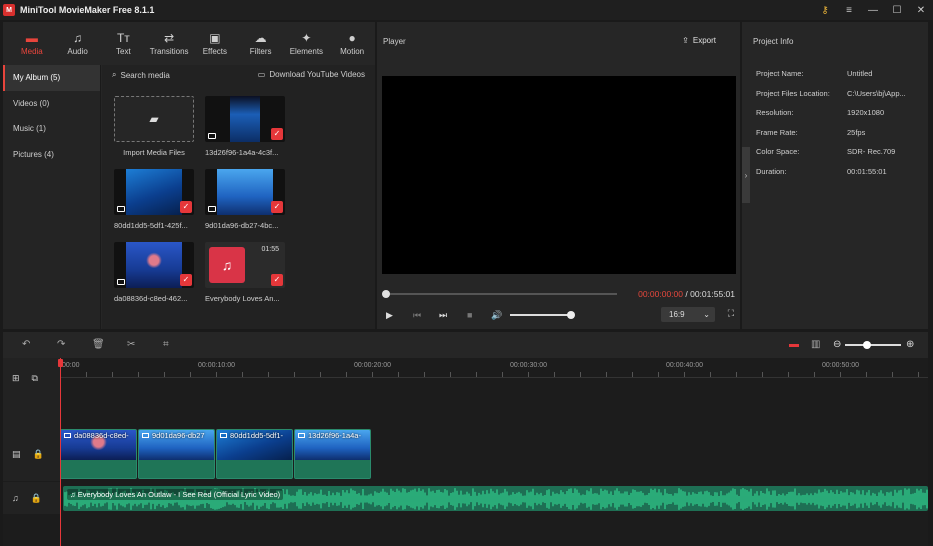 Image resolution: width=933 pixels, height=546 pixels. What do you see at coordinates (704, 40) in the screenshot?
I see `export-label: Export` at bounding box center [704, 40].